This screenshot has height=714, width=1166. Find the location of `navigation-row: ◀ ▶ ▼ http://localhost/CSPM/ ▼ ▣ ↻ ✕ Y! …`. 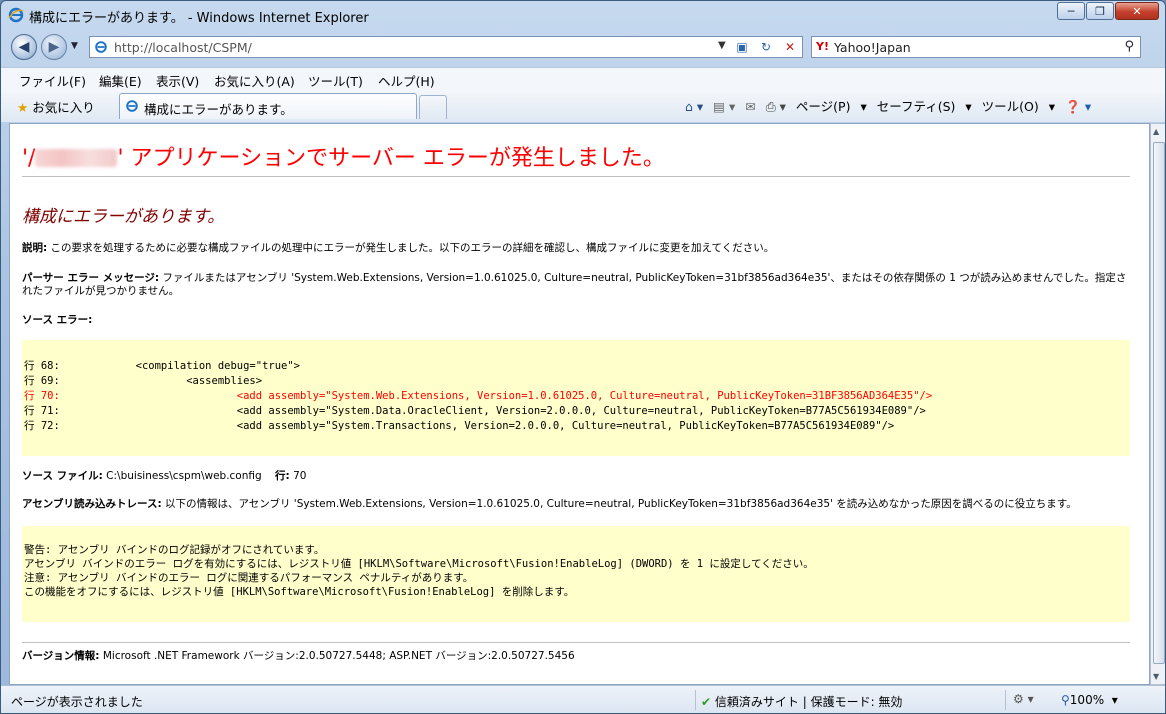

navigation-row: ◀ ▶ ▼ http://localhost/CSPM/ ▼ ▣ ↻ ✕ Y! … is located at coordinates (583, 48).